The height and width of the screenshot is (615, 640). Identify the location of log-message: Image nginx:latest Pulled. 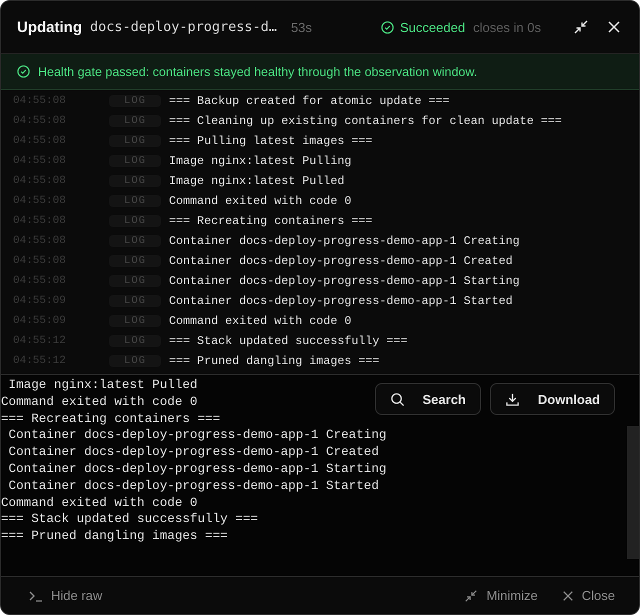
(256, 181).